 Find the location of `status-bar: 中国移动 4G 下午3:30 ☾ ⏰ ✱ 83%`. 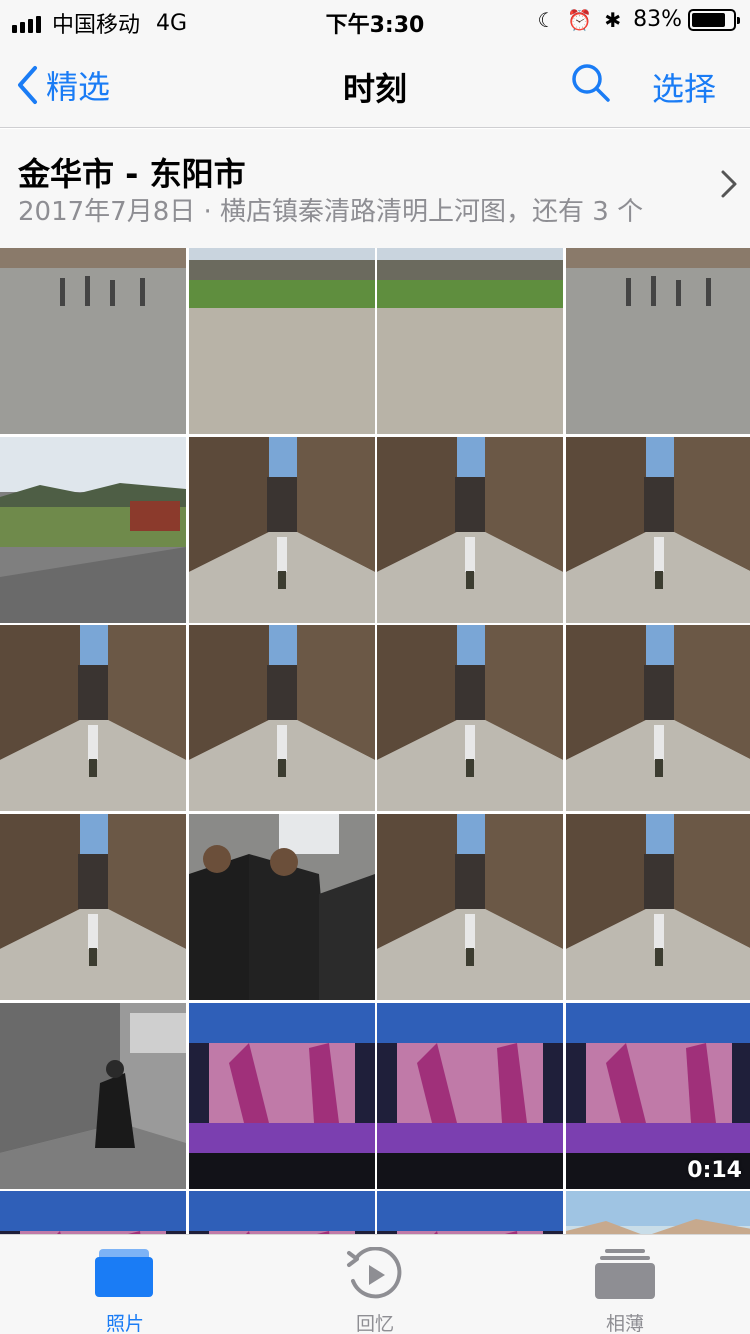

status-bar: 中国移动 4G 下午3:30 ☾ ⏰ ✱ 83% is located at coordinates (375, 20).